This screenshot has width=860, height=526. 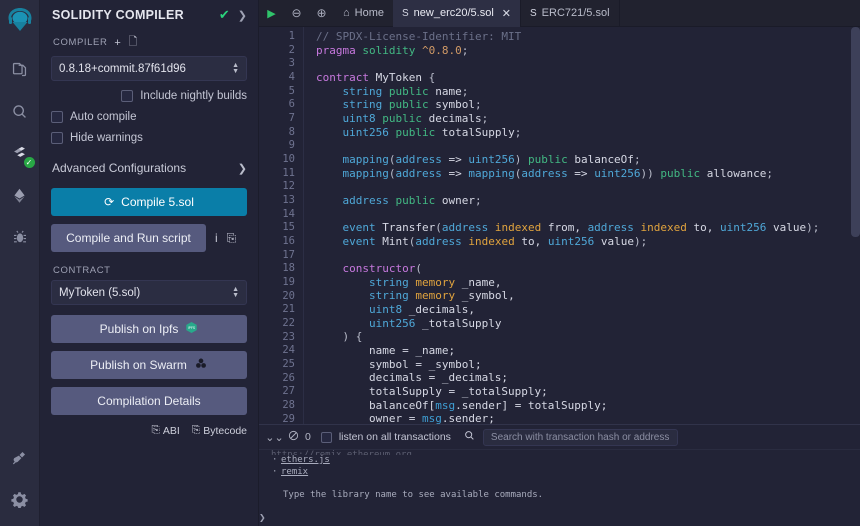 What do you see at coordinates (20, 111) in the screenshot?
I see `sidebar-item-search` at bounding box center [20, 111].